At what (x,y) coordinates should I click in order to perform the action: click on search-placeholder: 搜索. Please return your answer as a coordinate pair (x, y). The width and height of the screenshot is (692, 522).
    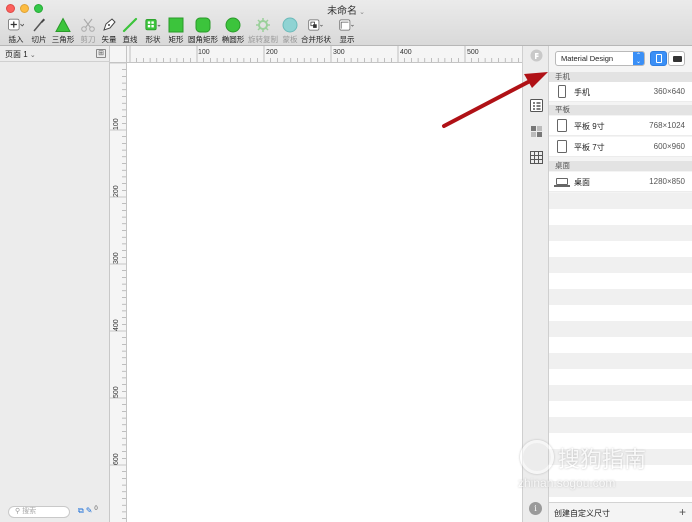
    Looking at the image, I should click on (29, 511).